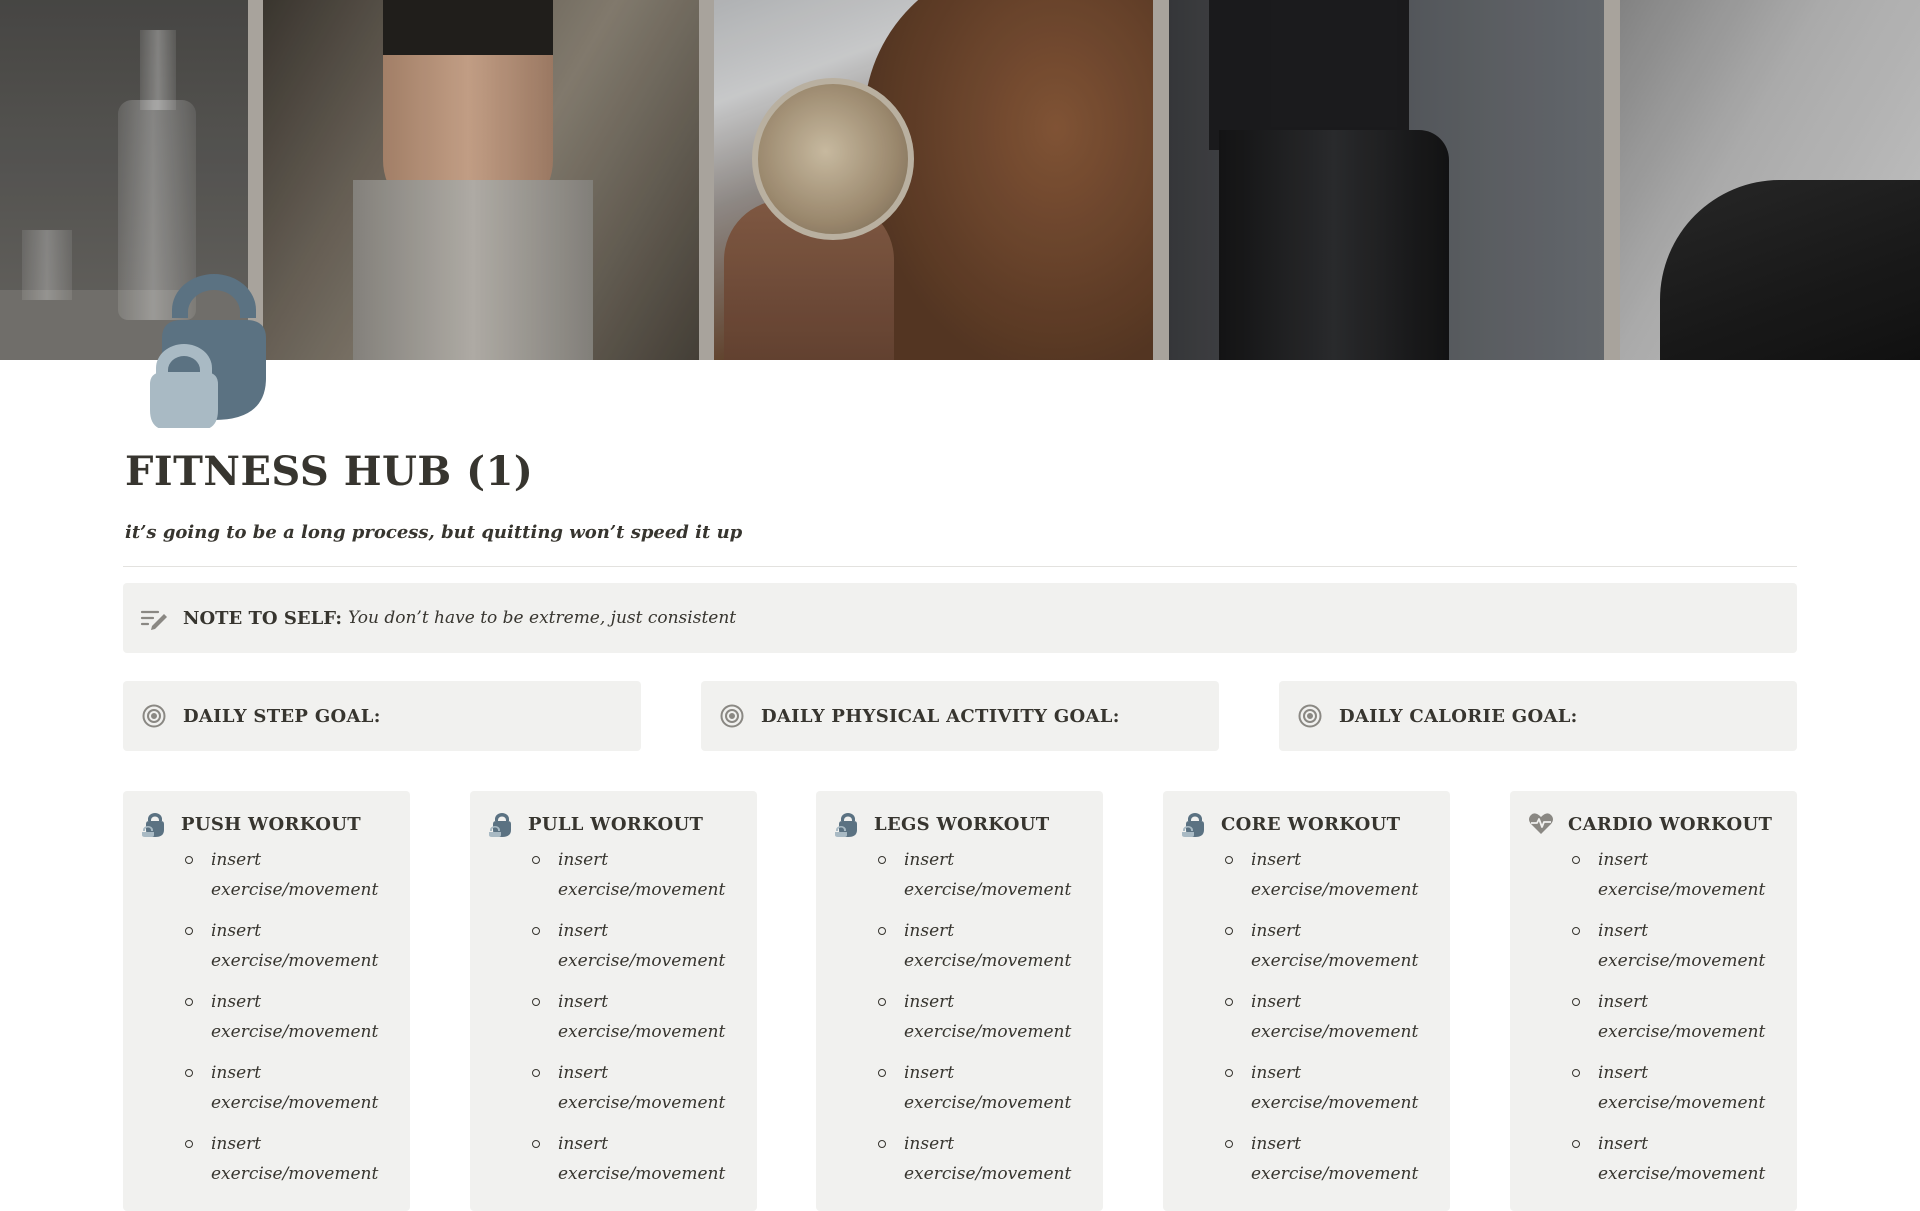 The height and width of the screenshot is (1211, 1920). What do you see at coordinates (282, 716) in the screenshot?
I see `goal-label: DAILY STEP GOAL:` at bounding box center [282, 716].